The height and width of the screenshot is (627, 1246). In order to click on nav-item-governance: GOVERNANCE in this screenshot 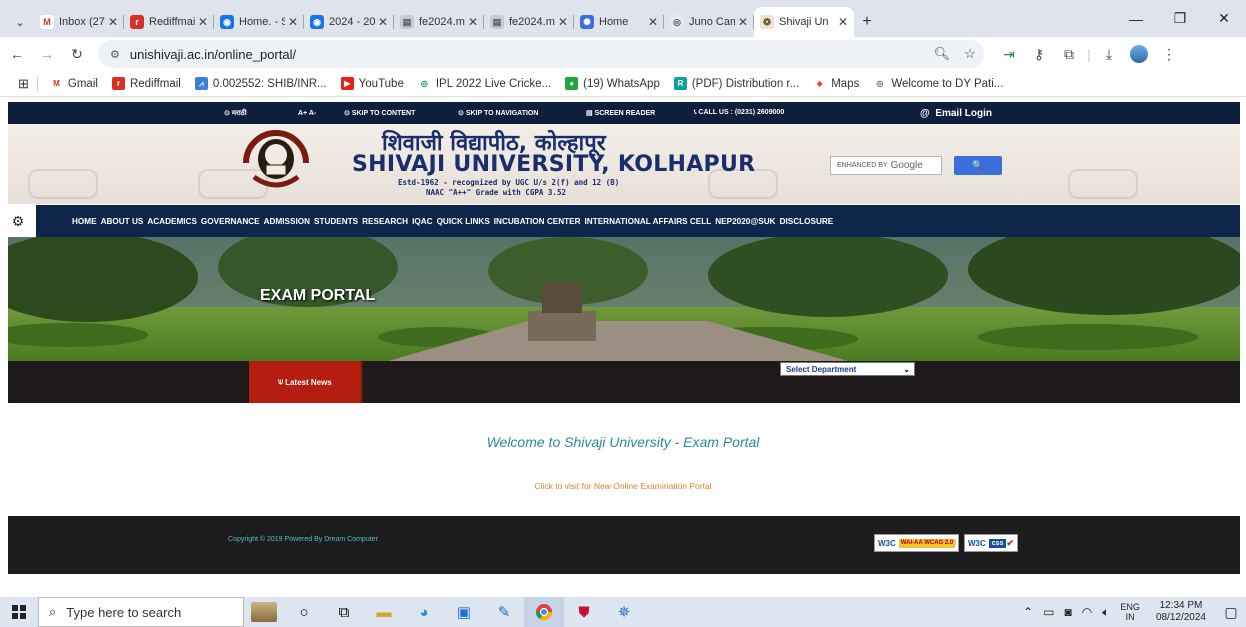, I will do `click(230, 221)`.